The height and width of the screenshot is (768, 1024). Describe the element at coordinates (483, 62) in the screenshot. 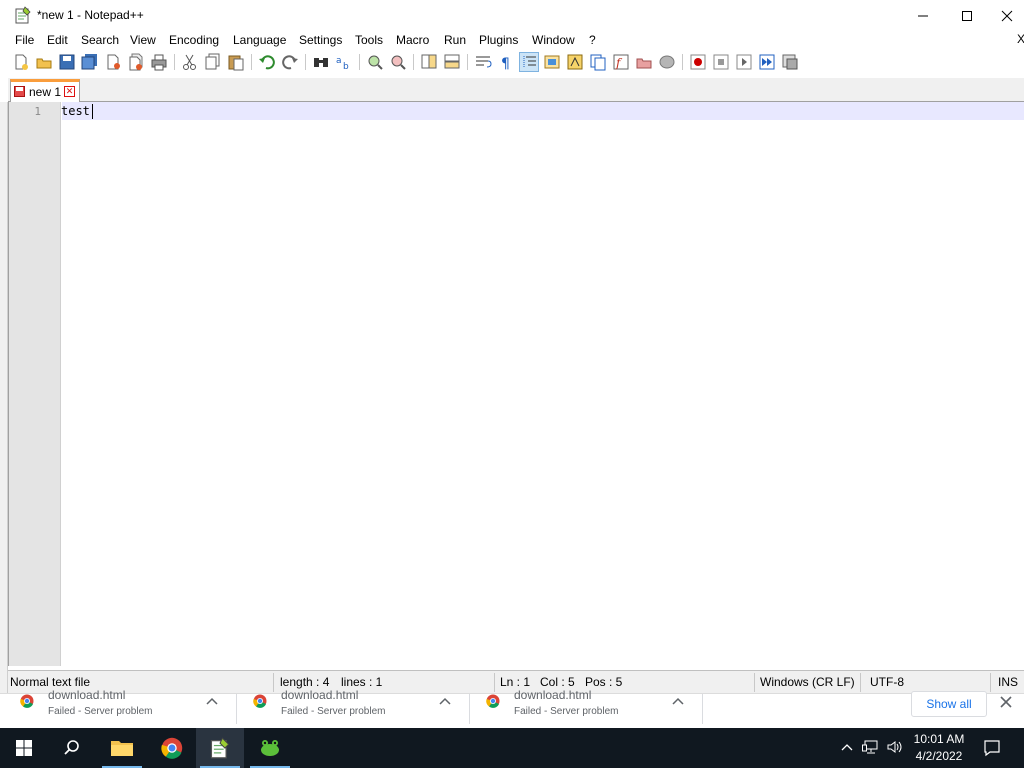

I see `word-wrap-icon` at that location.